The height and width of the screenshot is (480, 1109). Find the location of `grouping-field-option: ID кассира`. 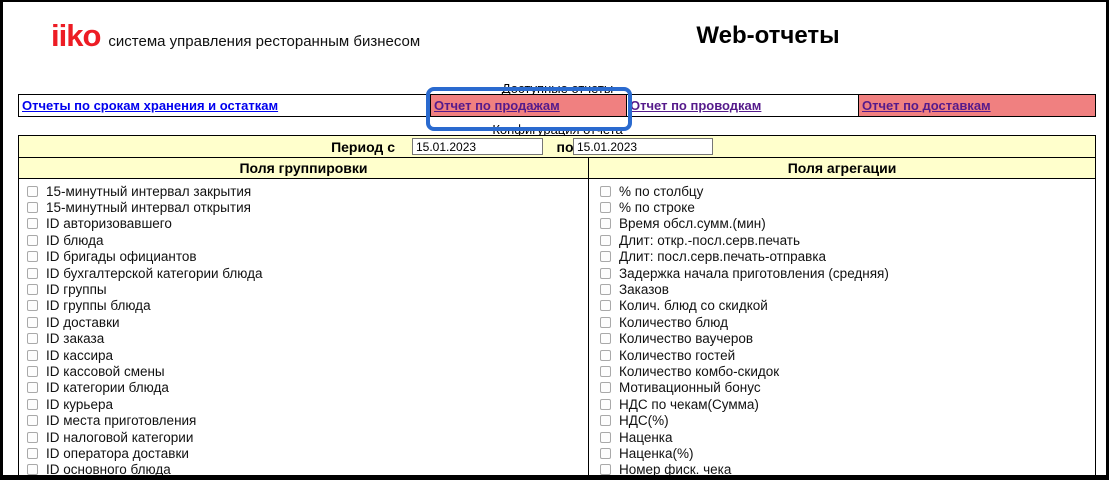

grouping-field-option: ID кассира is located at coordinates (306, 355).